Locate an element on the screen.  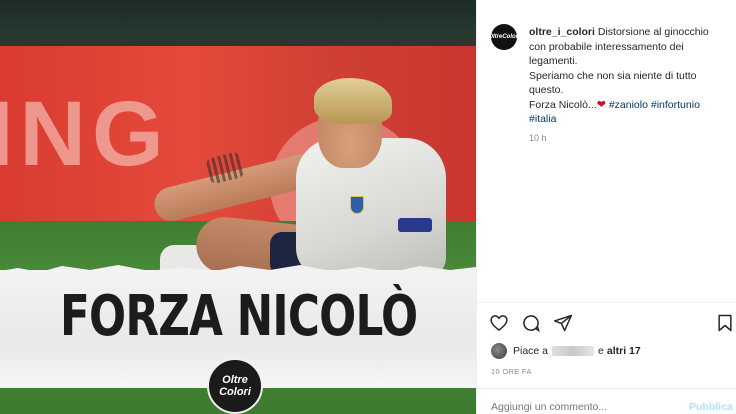
action-bar is located at coordinates (531, 323).